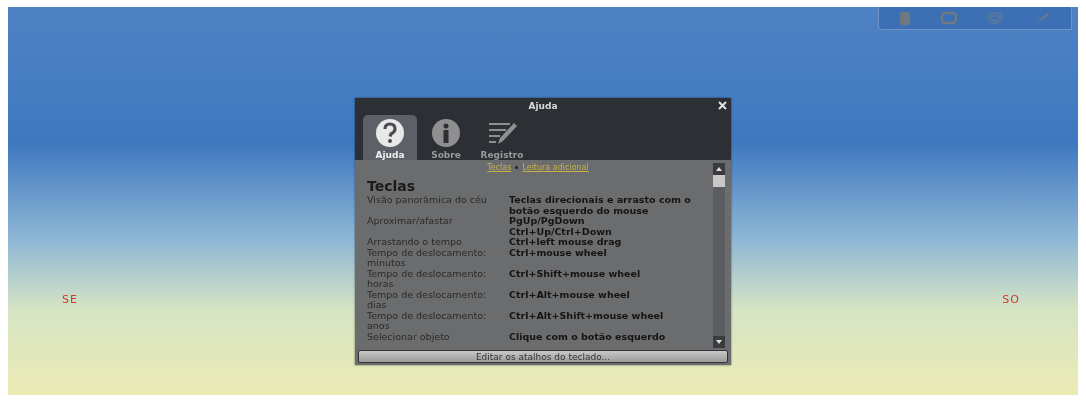 This screenshot has height=405, width=1086. Describe the element at coordinates (543, 105) in the screenshot. I see `dialog-title: Ajuda` at that location.